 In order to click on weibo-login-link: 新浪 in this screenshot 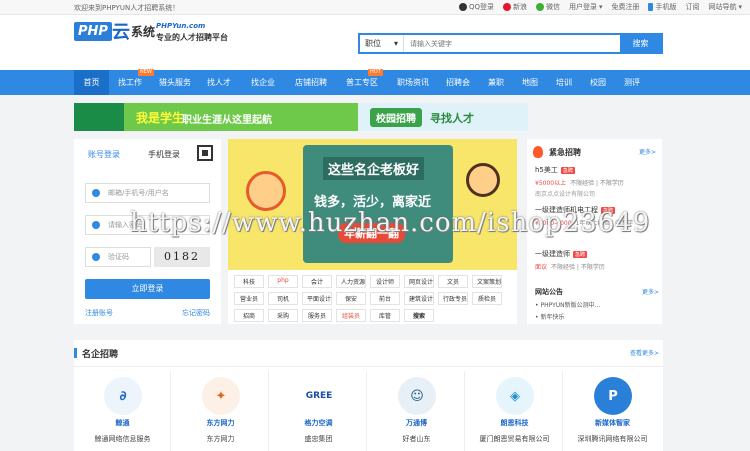, I will do `click(514, 7)`.